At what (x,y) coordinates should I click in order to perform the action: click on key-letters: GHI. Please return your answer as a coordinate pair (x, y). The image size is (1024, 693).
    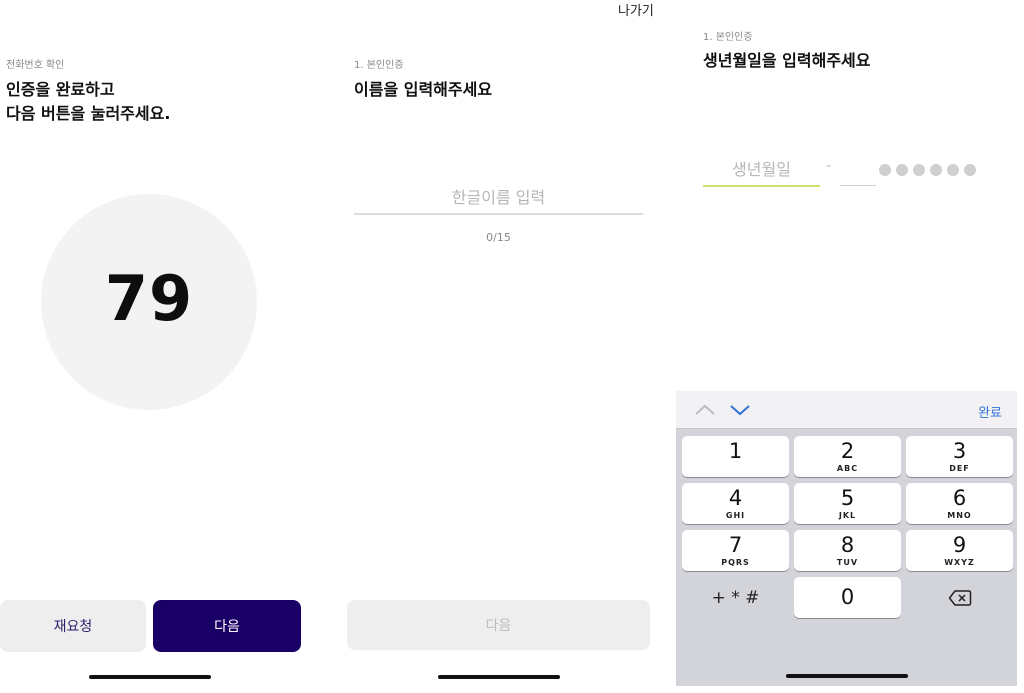
    Looking at the image, I should click on (735, 515).